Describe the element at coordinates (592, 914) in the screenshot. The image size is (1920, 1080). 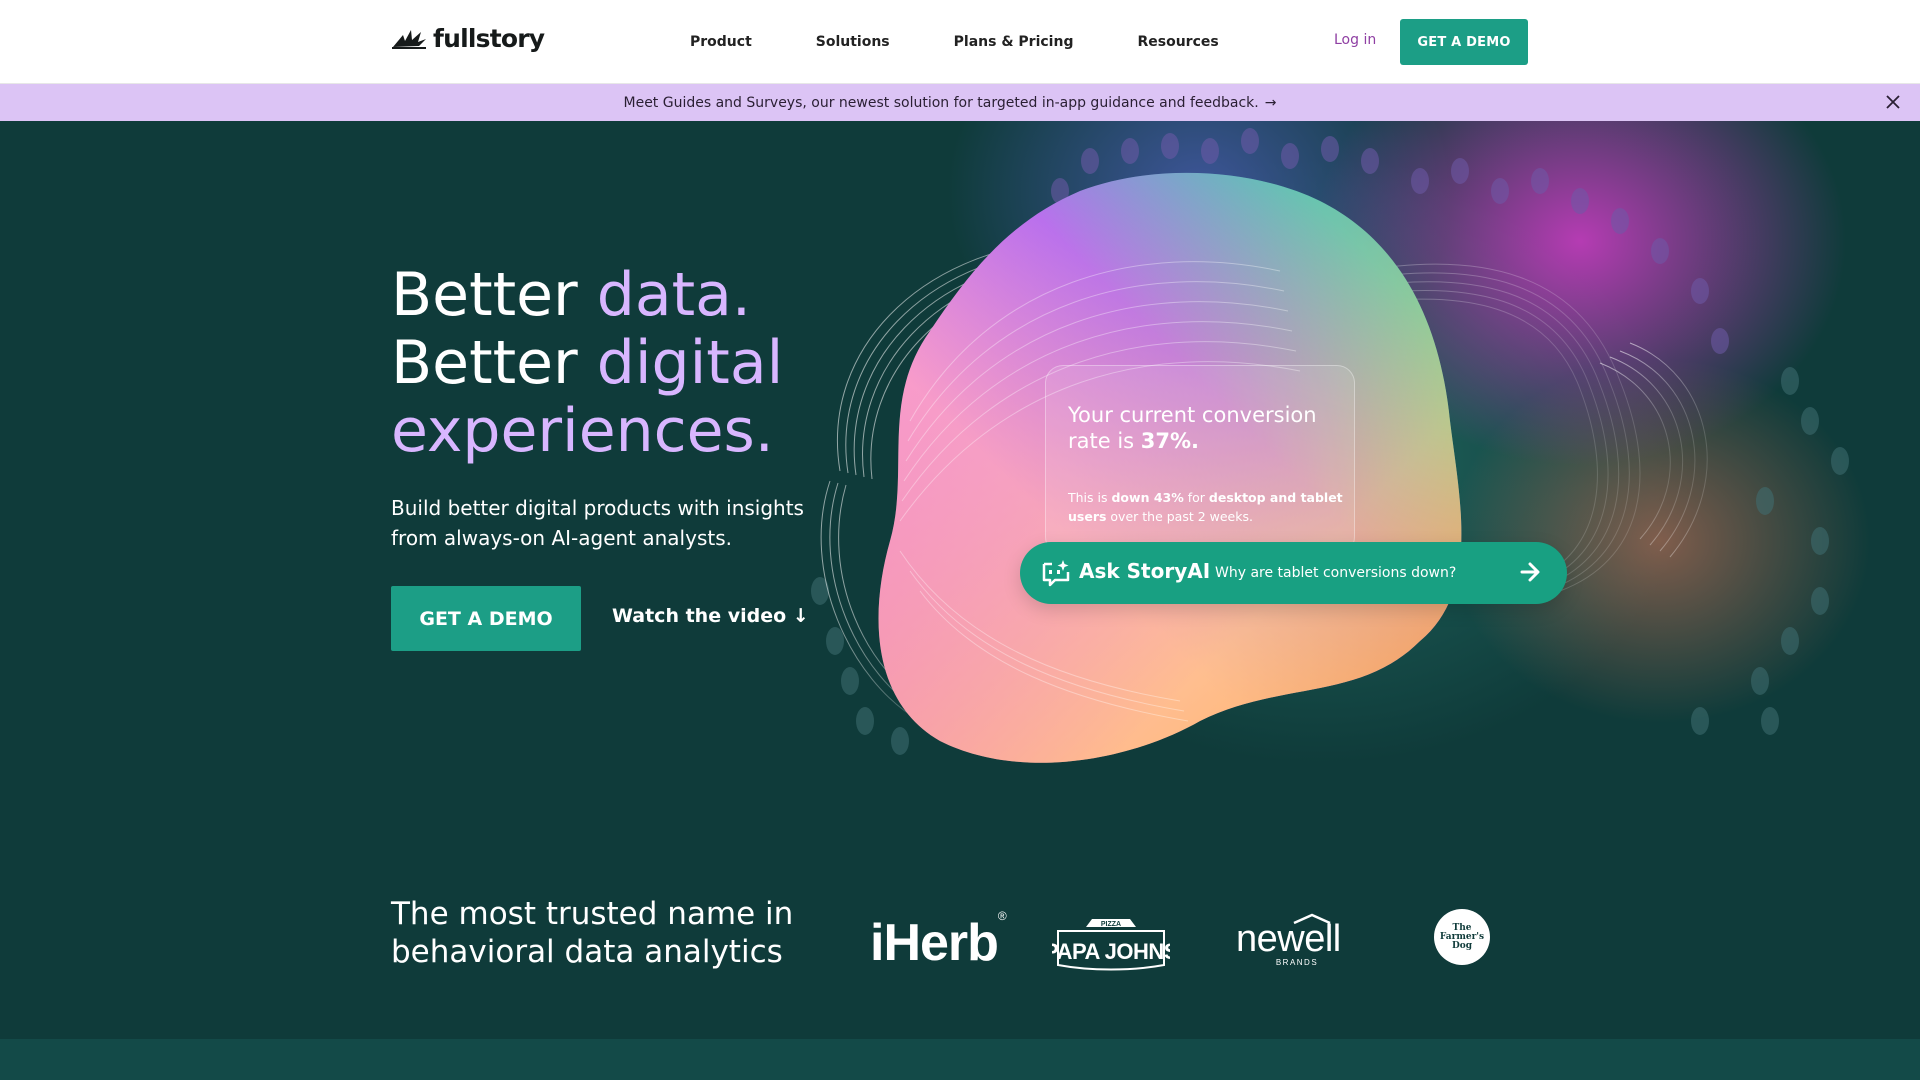
I see `trusted-line-1: The most trusted name in` at that location.